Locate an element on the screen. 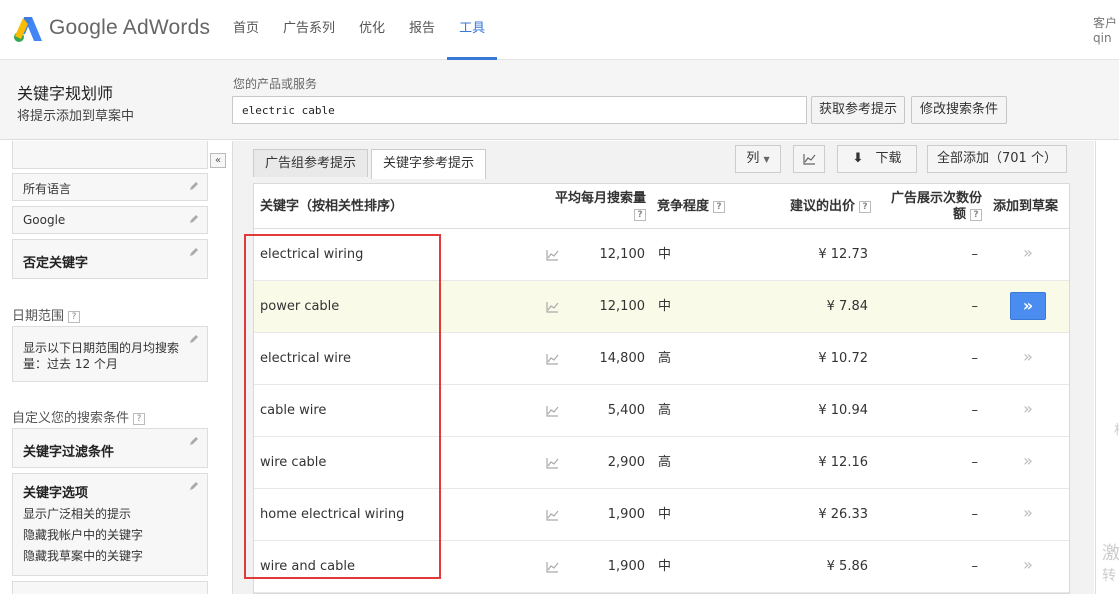 The height and width of the screenshot is (594, 1119). header-avg-searches: 平均每月搜索量 ? is located at coordinates (595, 206).